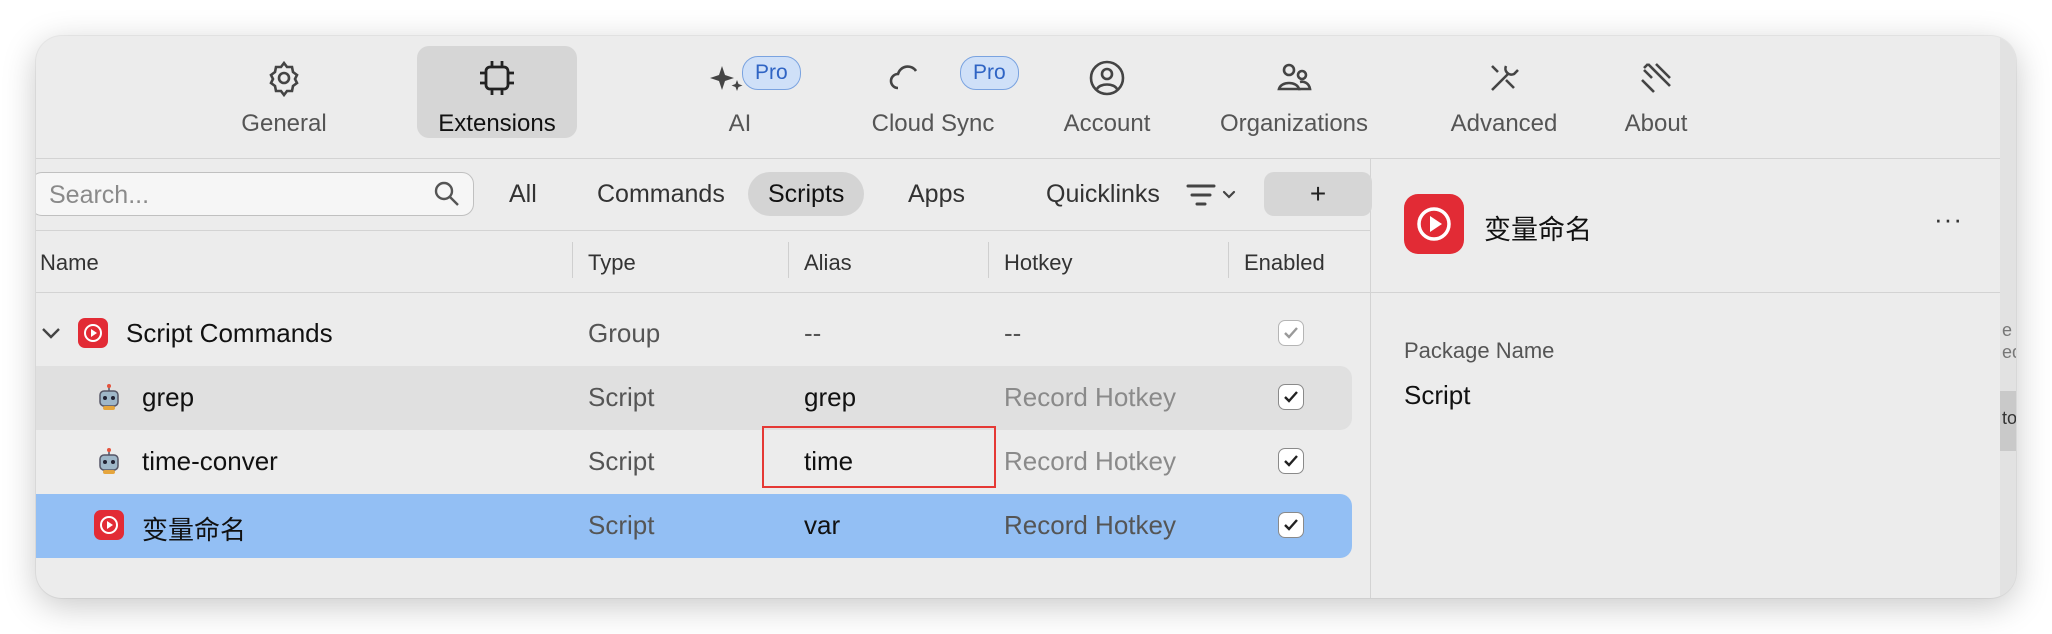  Describe the element at coordinates (612, 263) in the screenshot. I see `column-header-type: Type` at that location.